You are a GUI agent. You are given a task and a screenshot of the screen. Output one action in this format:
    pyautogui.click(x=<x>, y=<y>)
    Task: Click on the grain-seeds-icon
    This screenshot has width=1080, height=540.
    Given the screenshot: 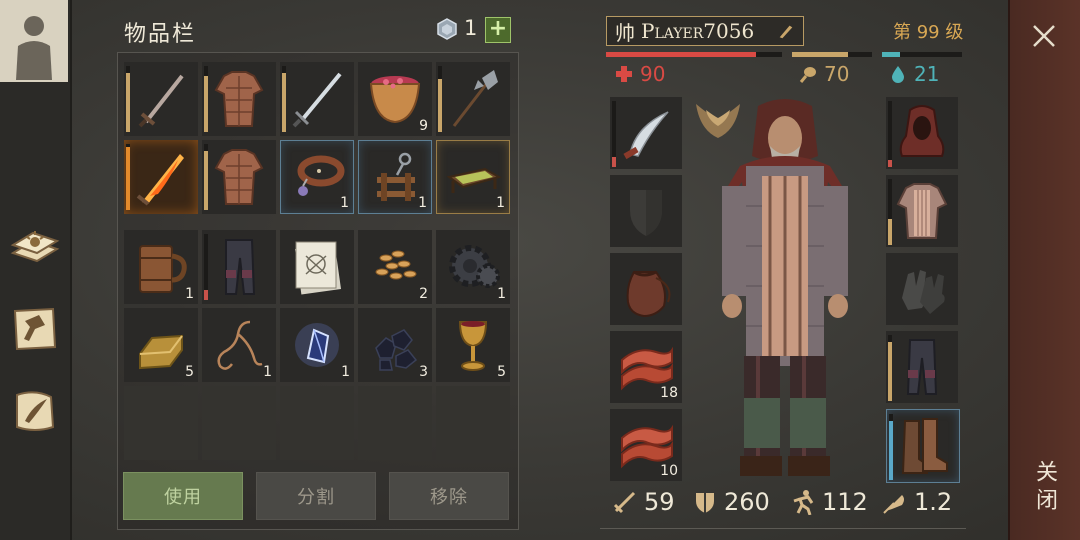 What is the action you would take?
    pyautogui.click(x=396, y=265)
    